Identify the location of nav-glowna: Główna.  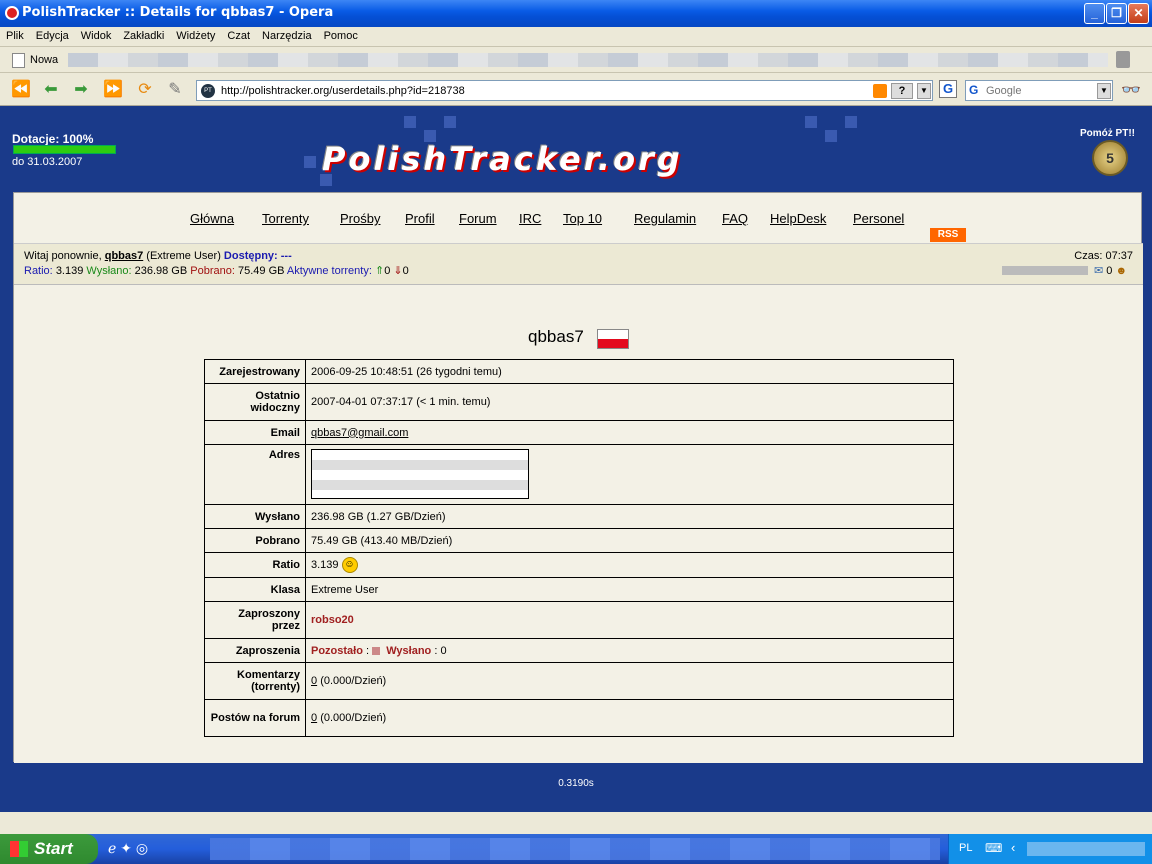
(212, 218).